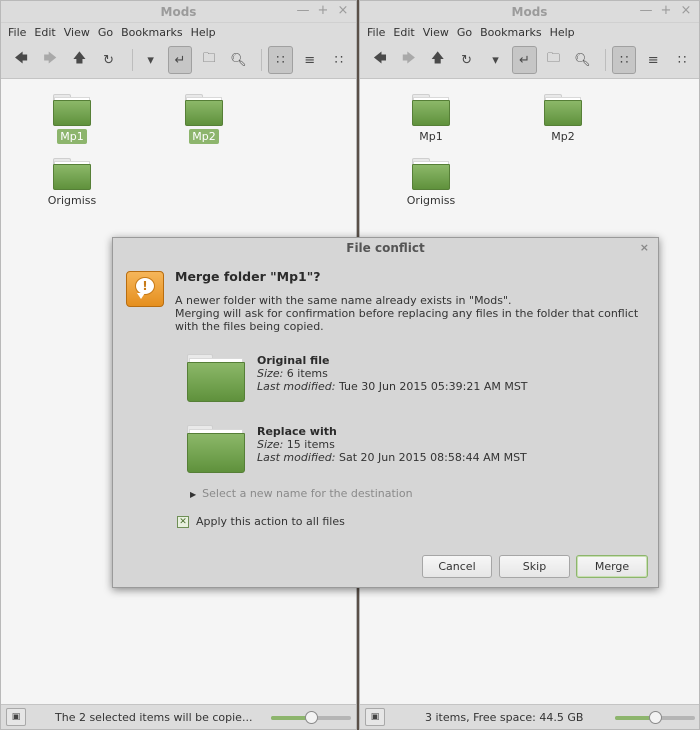 The width and height of the screenshot is (700, 730). Describe the element at coordinates (432, 457) in the screenshot. I see `modified-value: Sat 20 Jun 2015 08:58:44 AM MST` at that location.